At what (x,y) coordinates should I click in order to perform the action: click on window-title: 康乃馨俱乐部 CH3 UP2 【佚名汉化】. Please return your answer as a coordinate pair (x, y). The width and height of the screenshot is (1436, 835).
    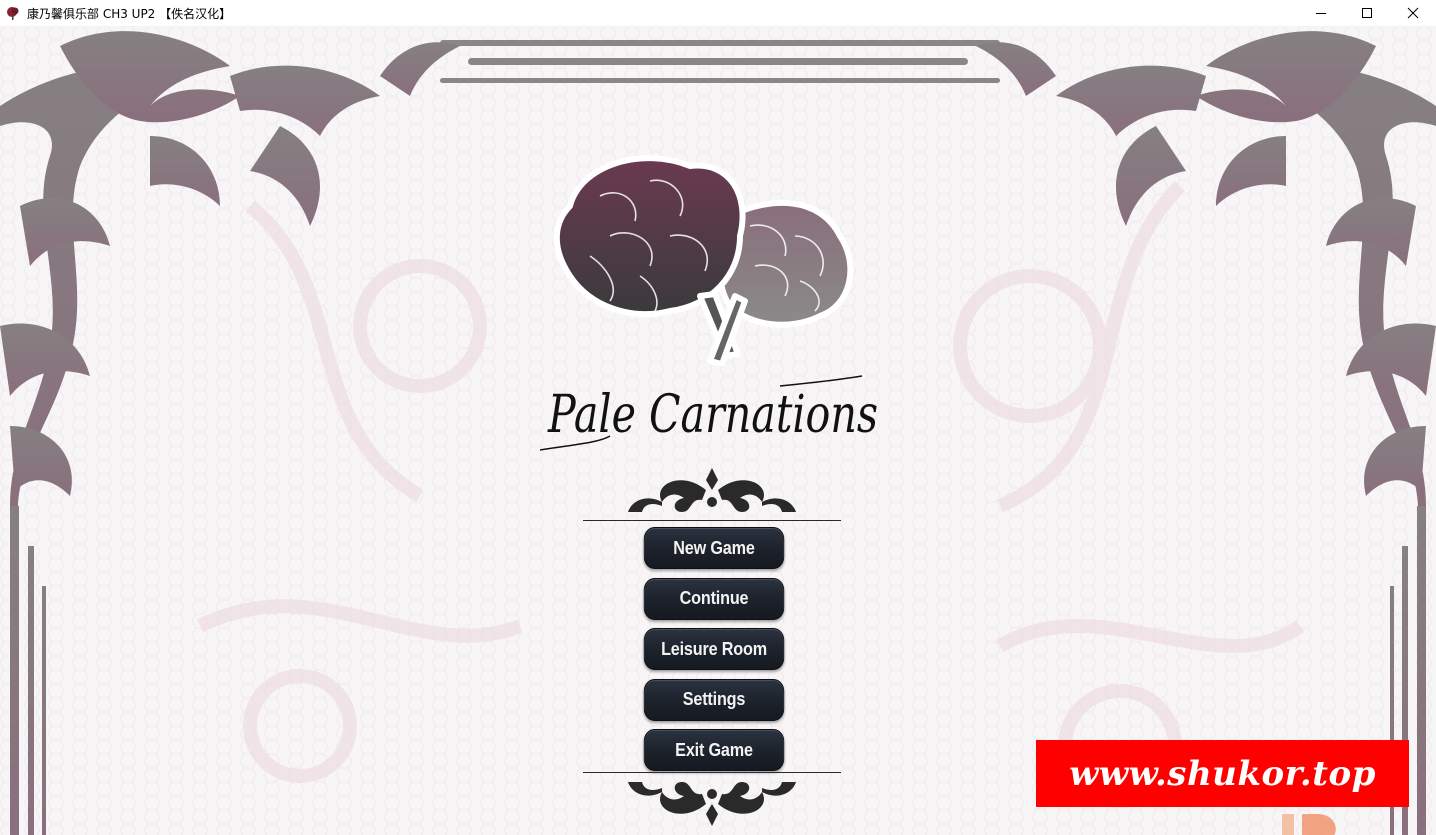
    Looking at the image, I should click on (129, 13).